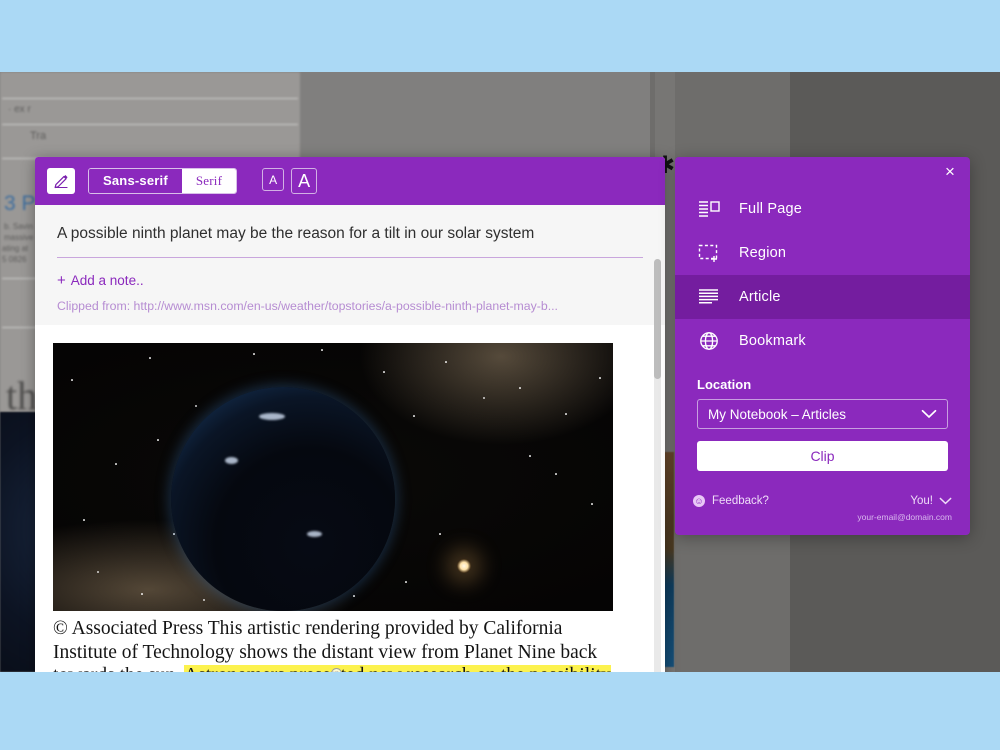 This screenshot has width=1000, height=750. I want to click on background-sub-1: b. Savin, so click(18, 226).